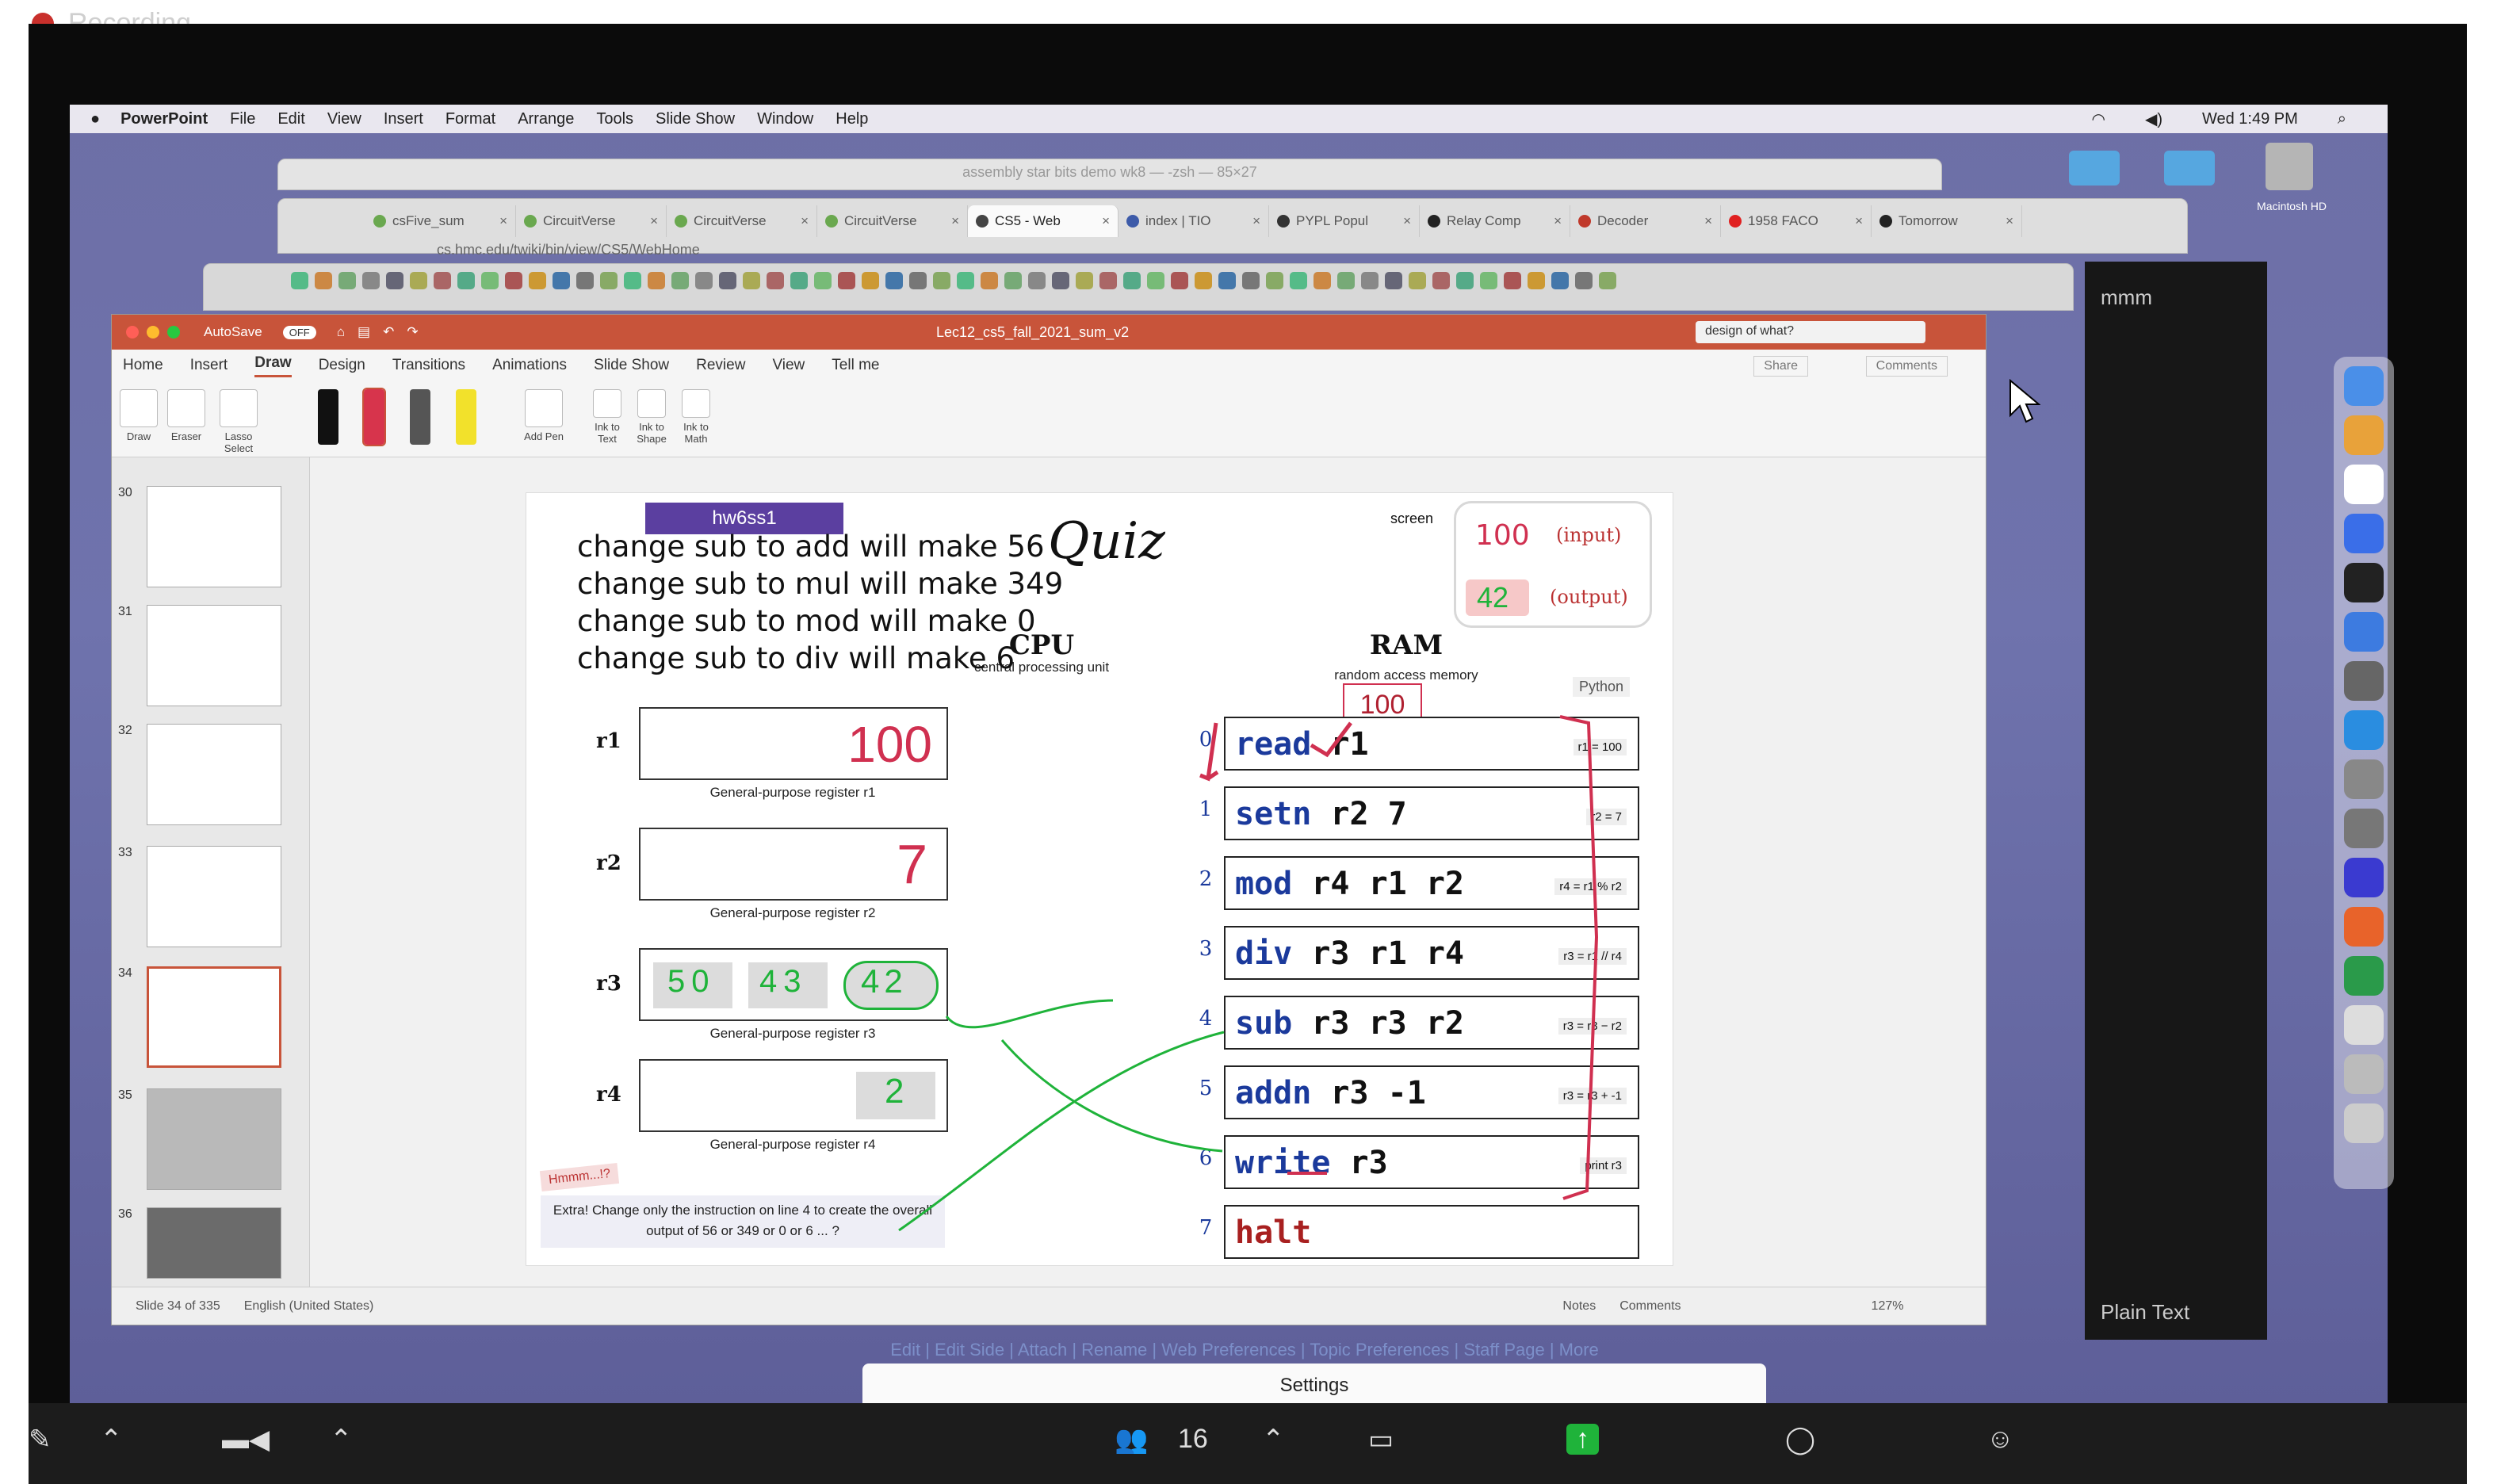 The image size is (2497, 1484). I want to click on share-screen-icon: ↑, so click(1582, 1439).